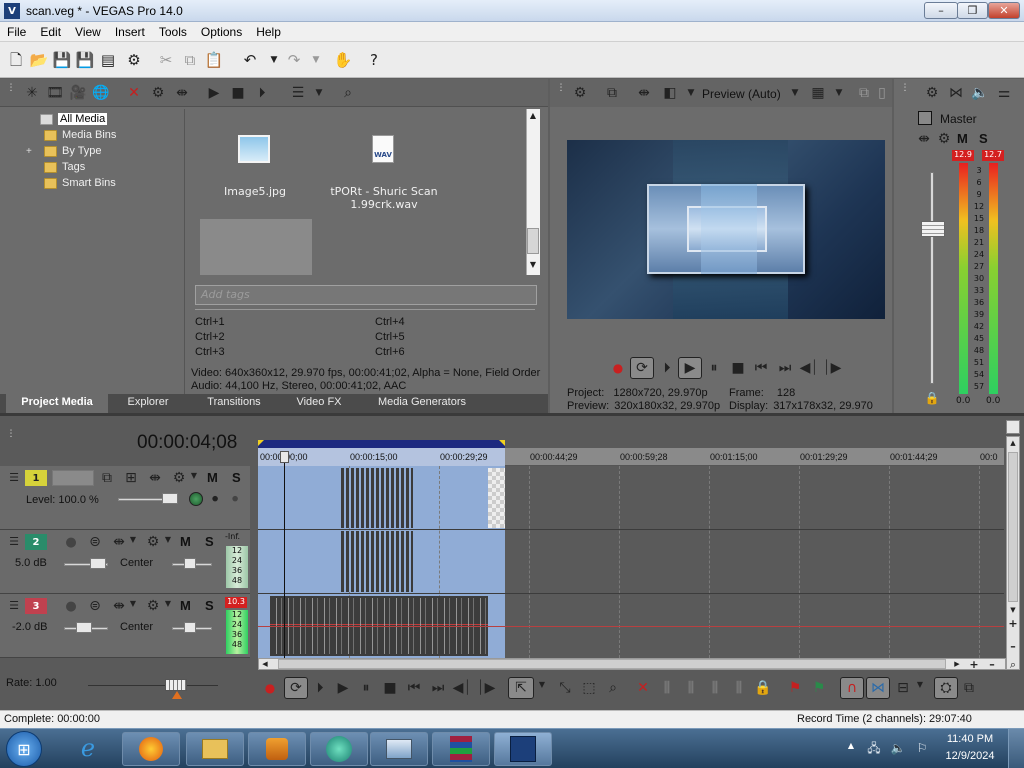 Image resolution: width=1024 pixels, height=768 pixels. Describe the element at coordinates (101, 93) in the screenshot. I see `web-media-icon: 🌐` at that location.